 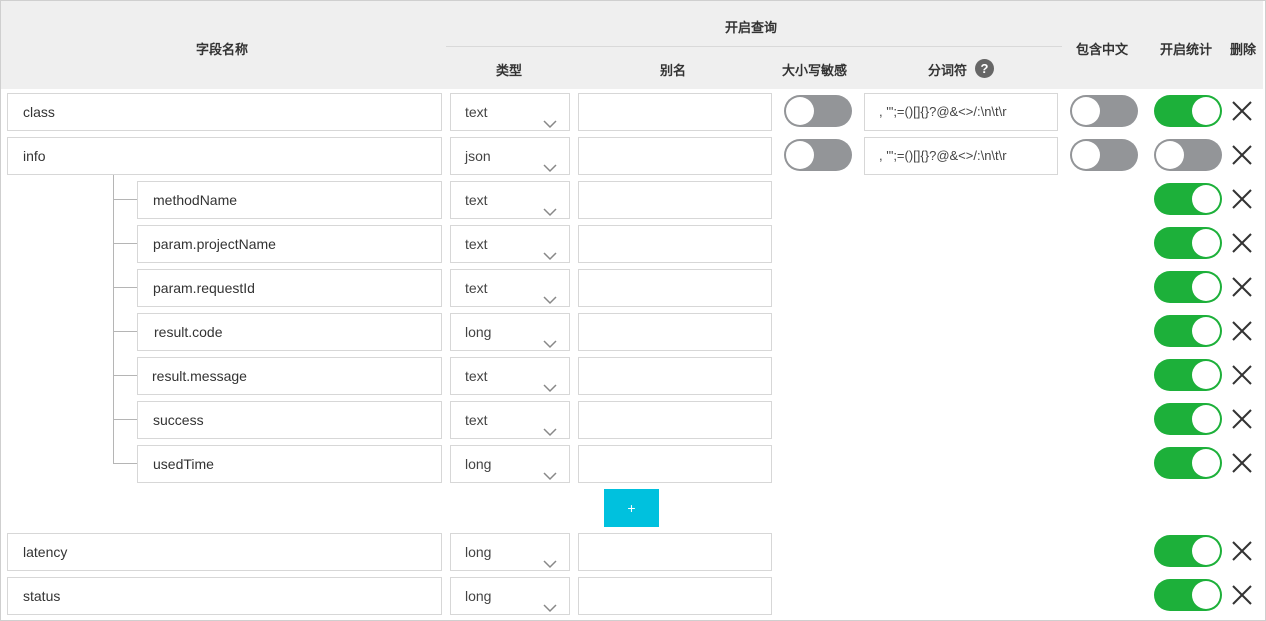 I want to click on header-query-group: 开启查询, so click(x=751, y=27).